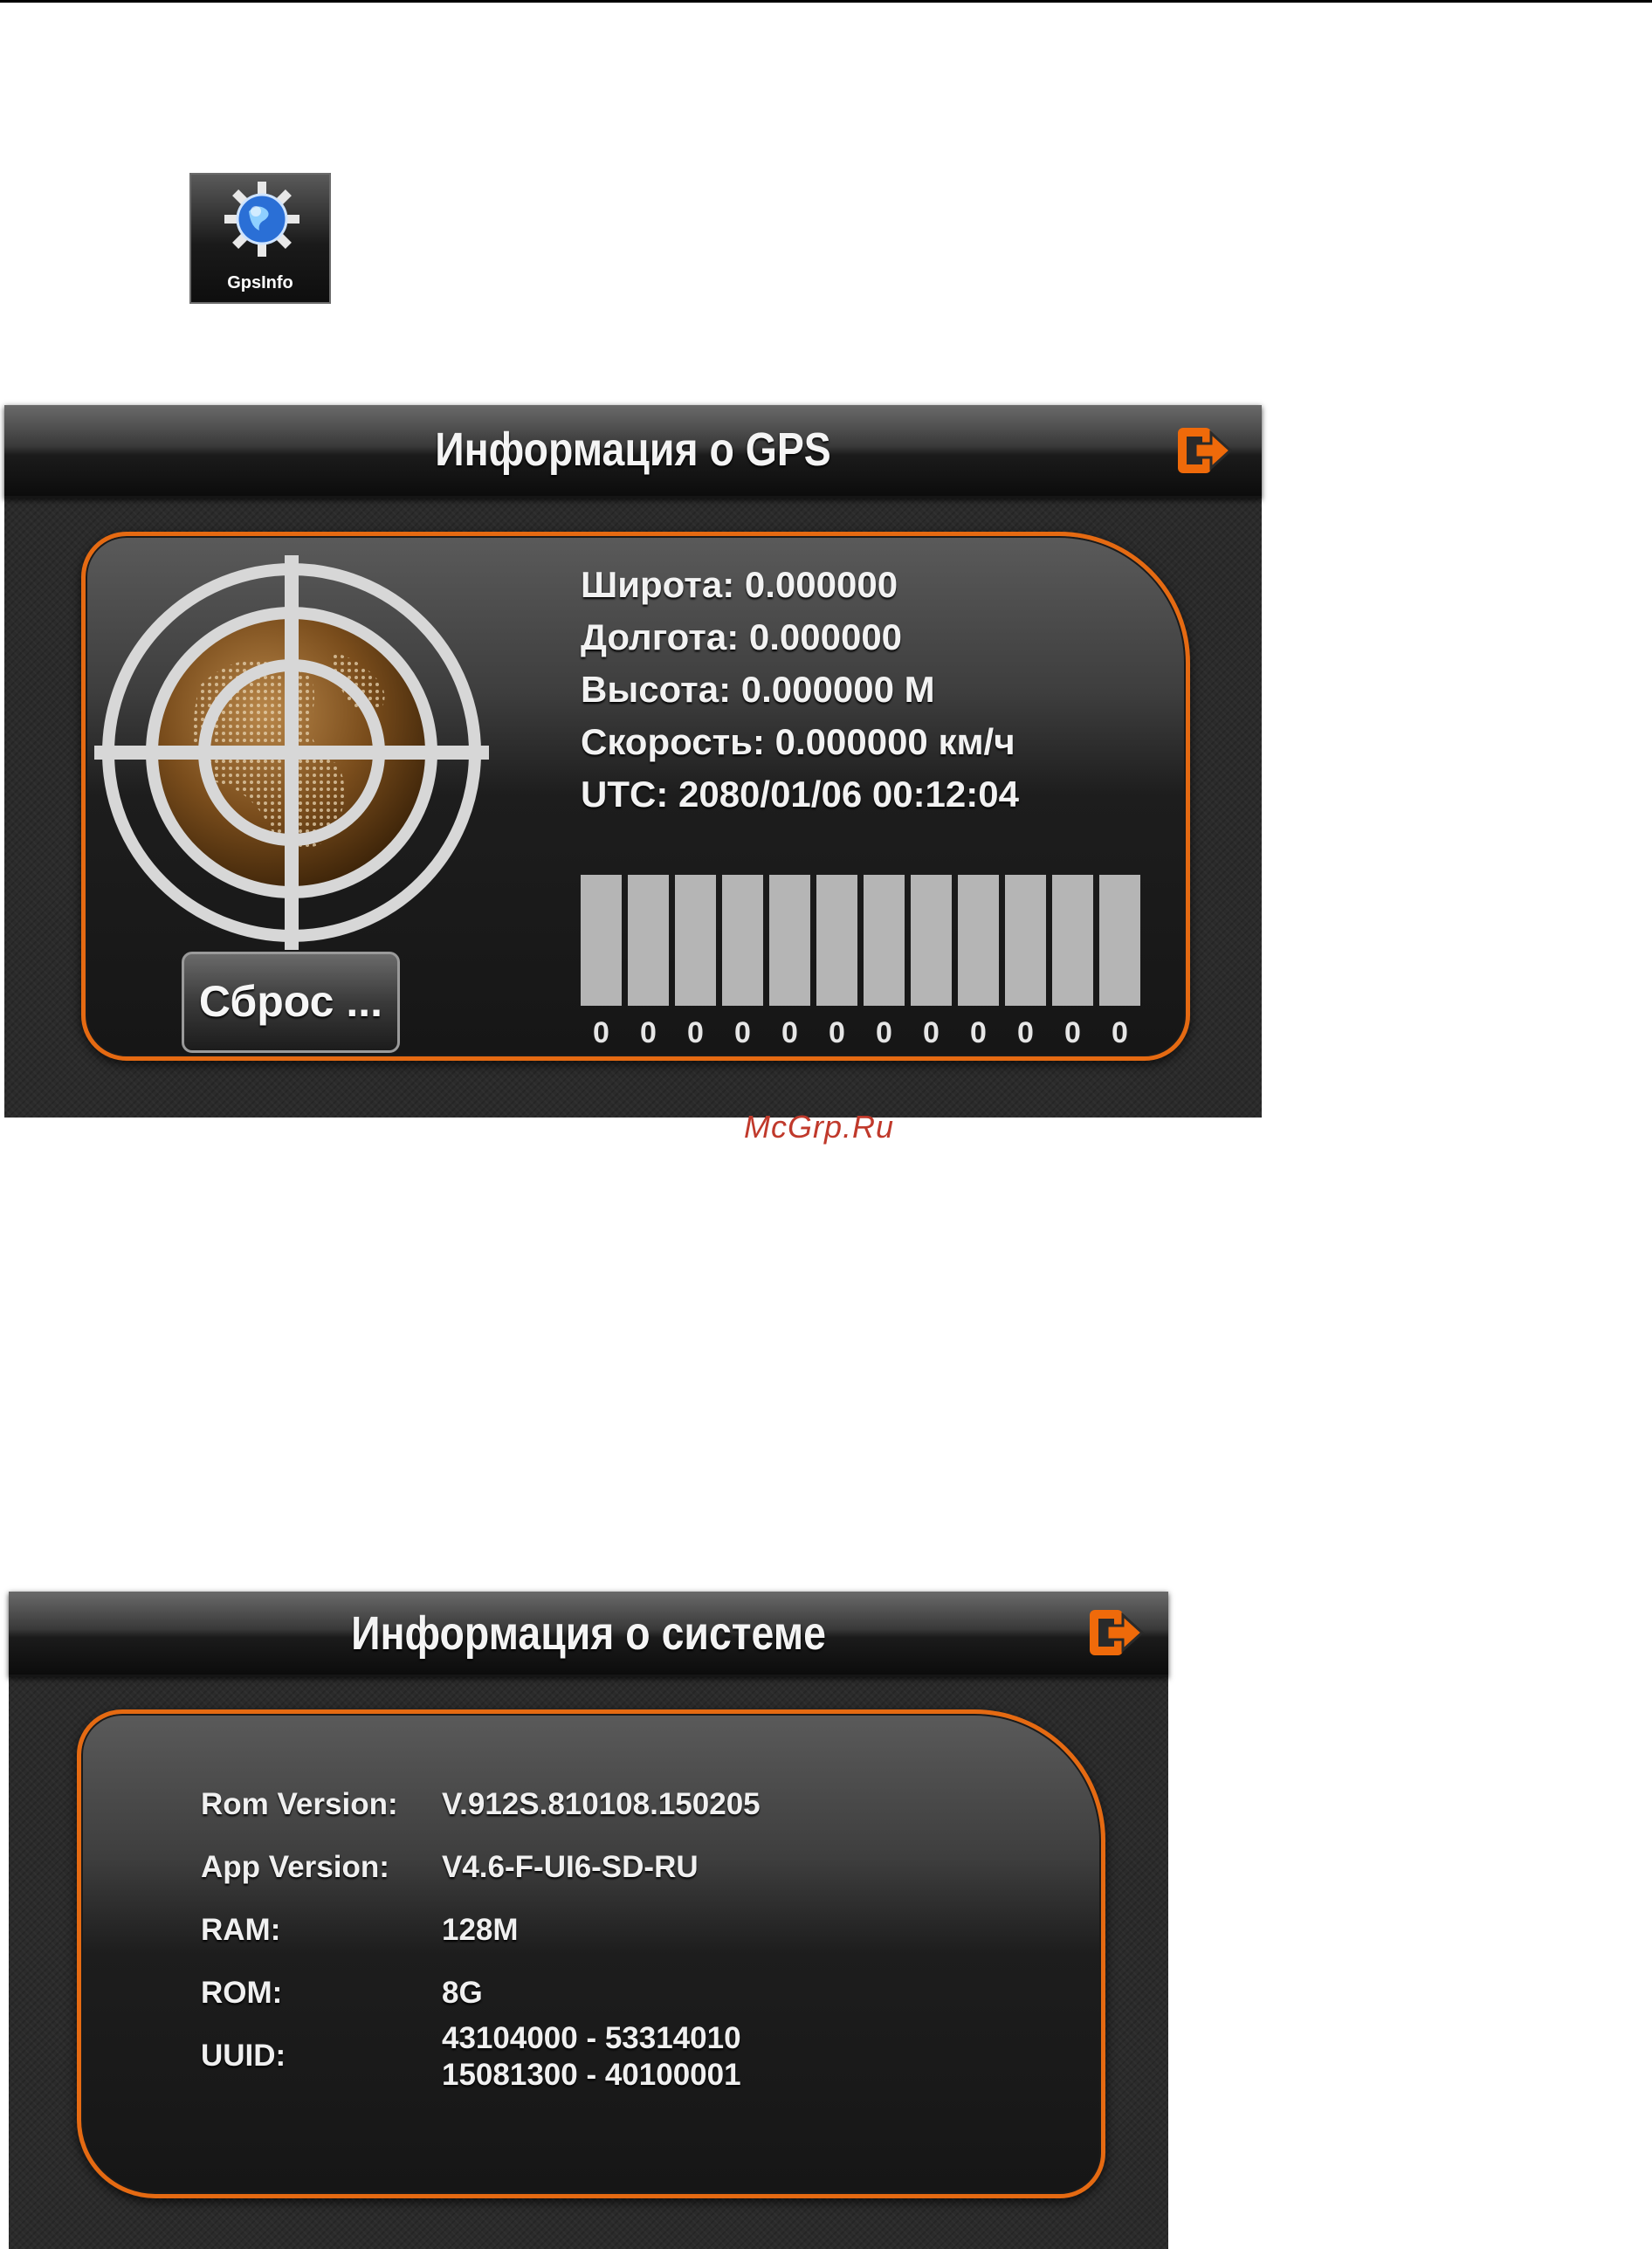 This screenshot has width=1652, height=2249. I want to click on rom-version-value: V.912S.810108.150205, so click(601, 1804).